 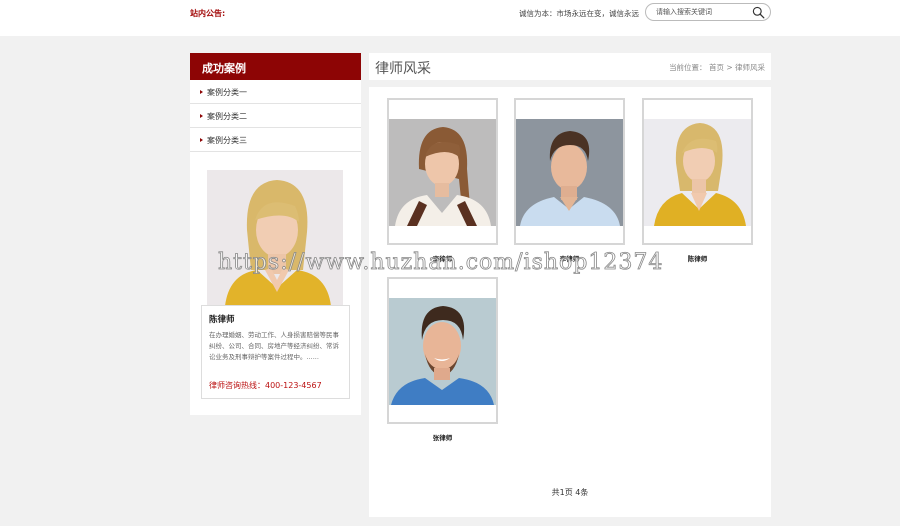 What do you see at coordinates (275, 66) in the screenshot?
I see `sidebar-title: 成功案例` at bounding box center [275, 66].